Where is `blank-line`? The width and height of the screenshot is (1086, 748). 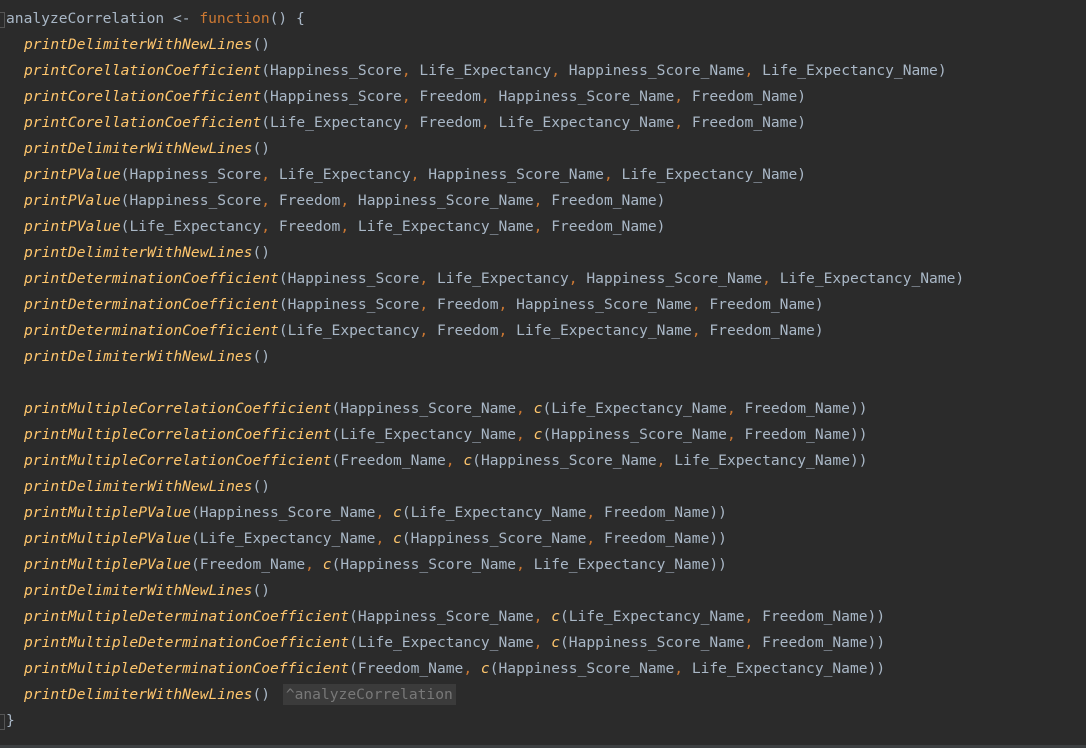 blank-line is located at coordinates (15, 383).